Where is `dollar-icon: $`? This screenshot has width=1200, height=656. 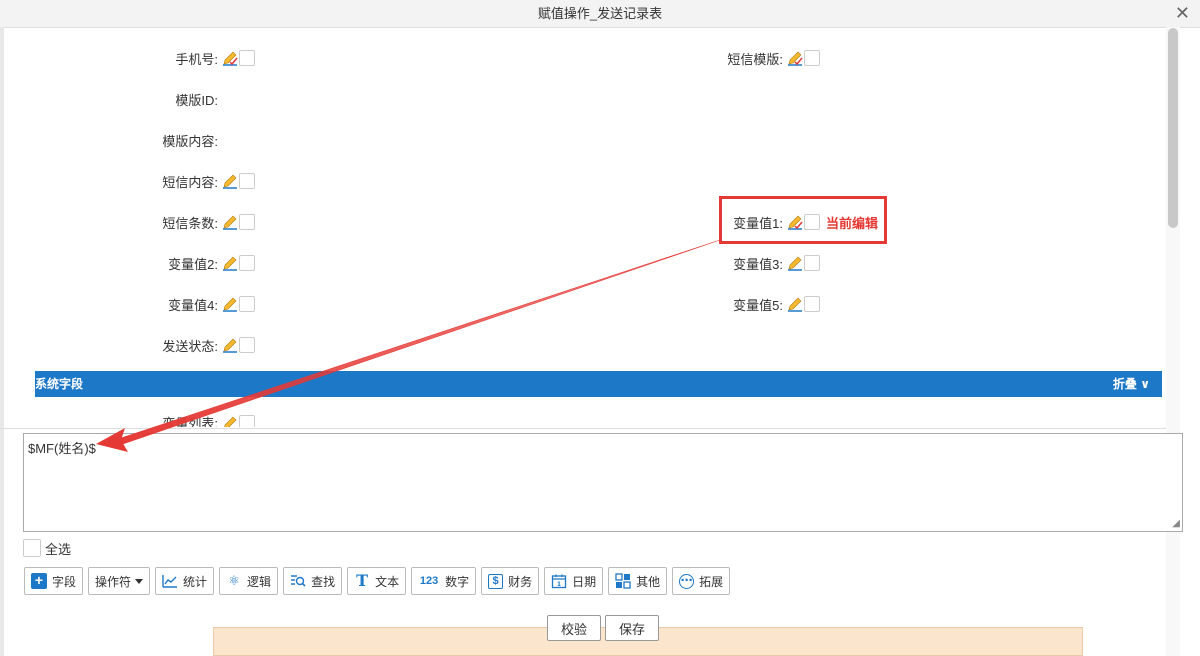 dollar-icon: $ is located at coordinates (496, 581).